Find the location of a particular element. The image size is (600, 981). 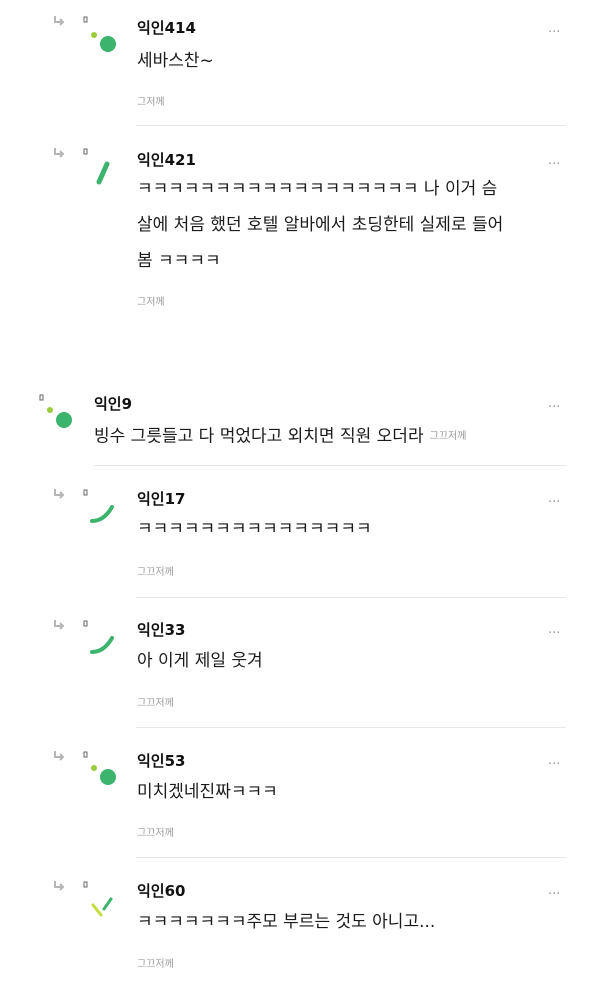

comment-text: 미치겠네진짜ㅋㅋㅋ is located at coordinates (207, 792).